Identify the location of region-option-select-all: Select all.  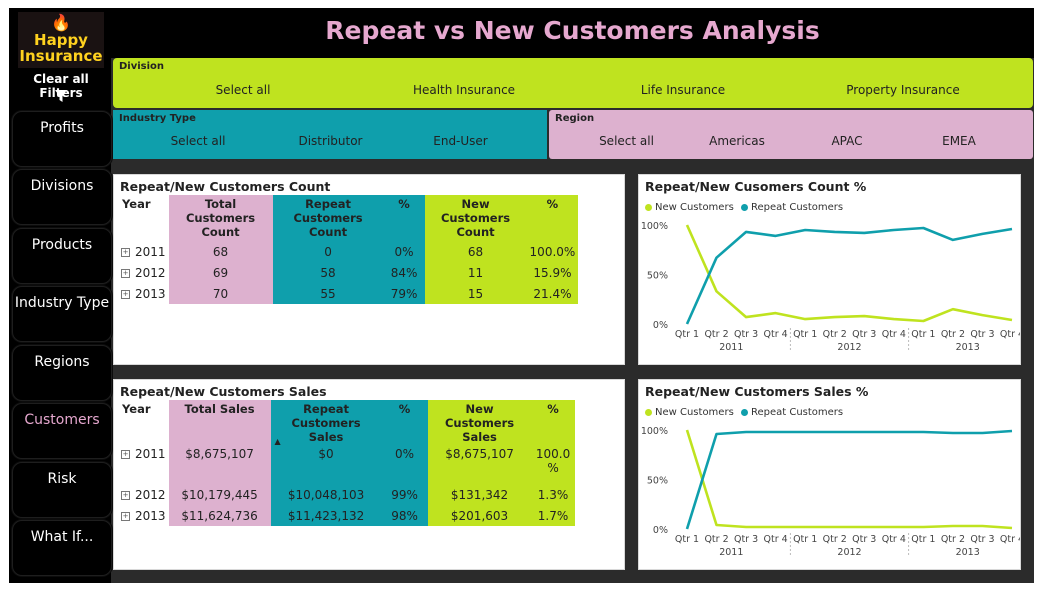
(626, 141).